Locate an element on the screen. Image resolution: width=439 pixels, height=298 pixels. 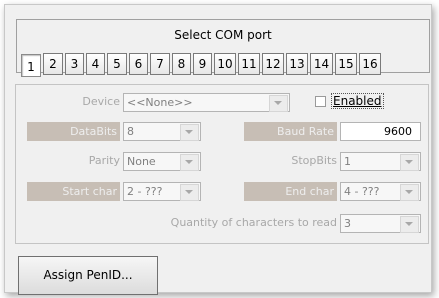
quantity-select: 3 is located at coordinates (380, 223).